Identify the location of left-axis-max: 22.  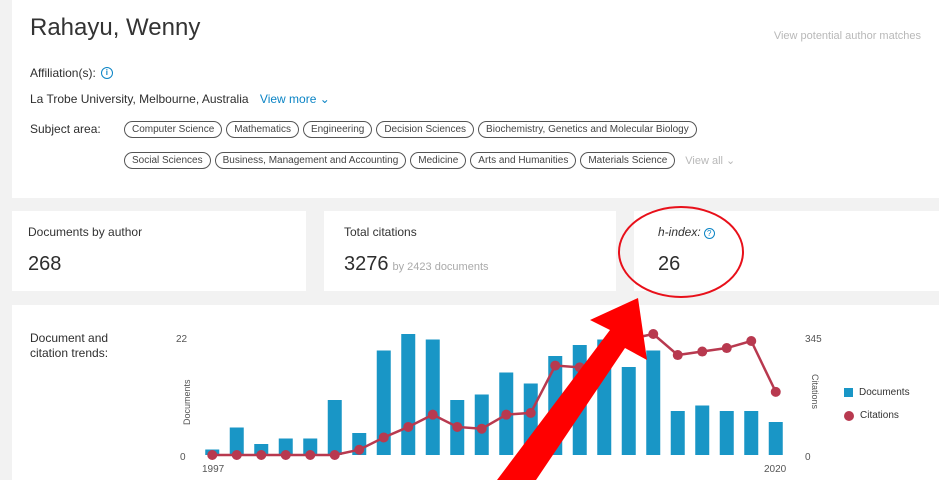
(182, 339).